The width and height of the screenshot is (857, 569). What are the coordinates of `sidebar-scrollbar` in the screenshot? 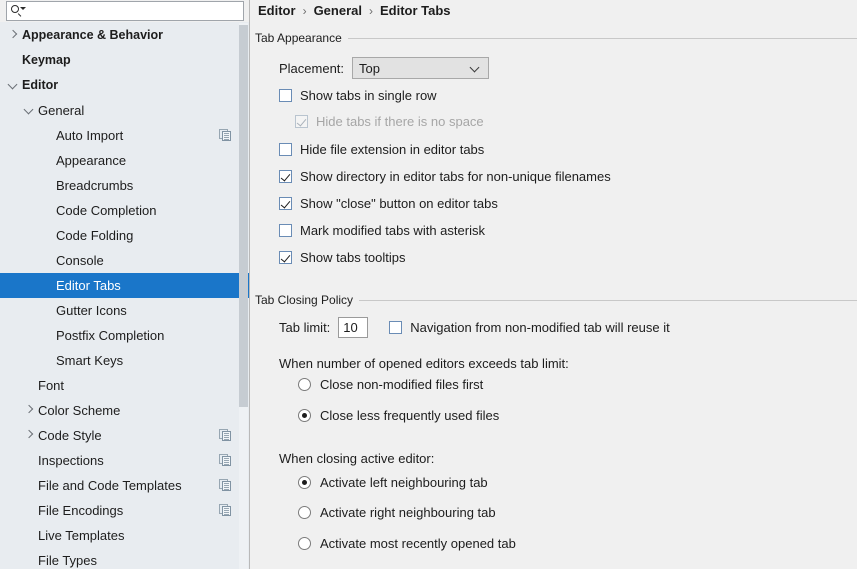 It's located at (243, 296).